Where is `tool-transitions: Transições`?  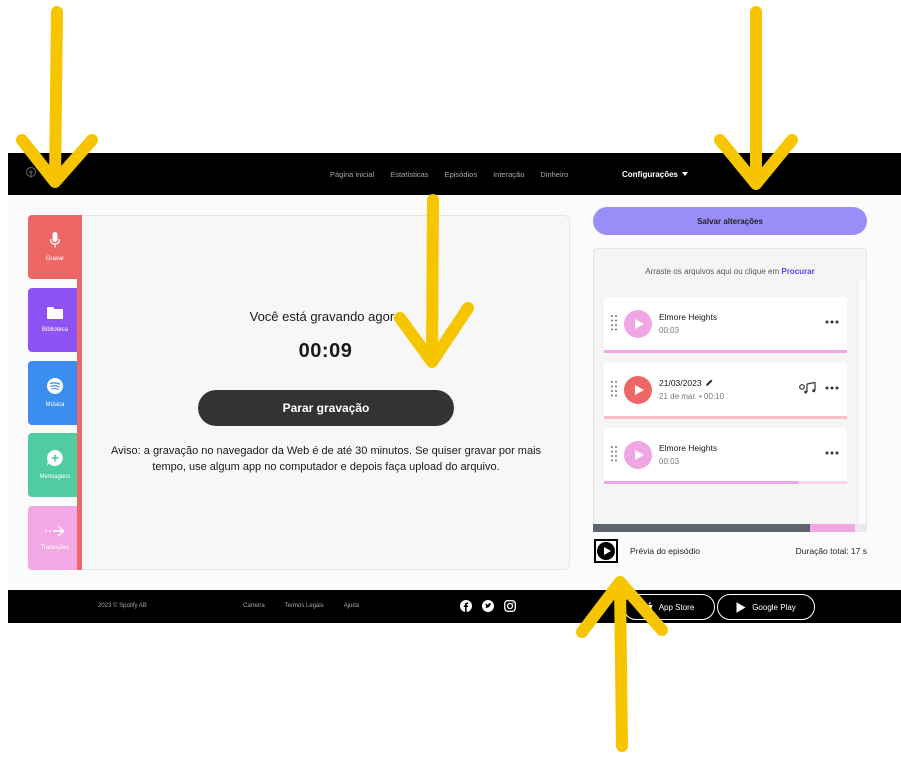 tool-transitions: Transições is located at coordinates (55, 538).